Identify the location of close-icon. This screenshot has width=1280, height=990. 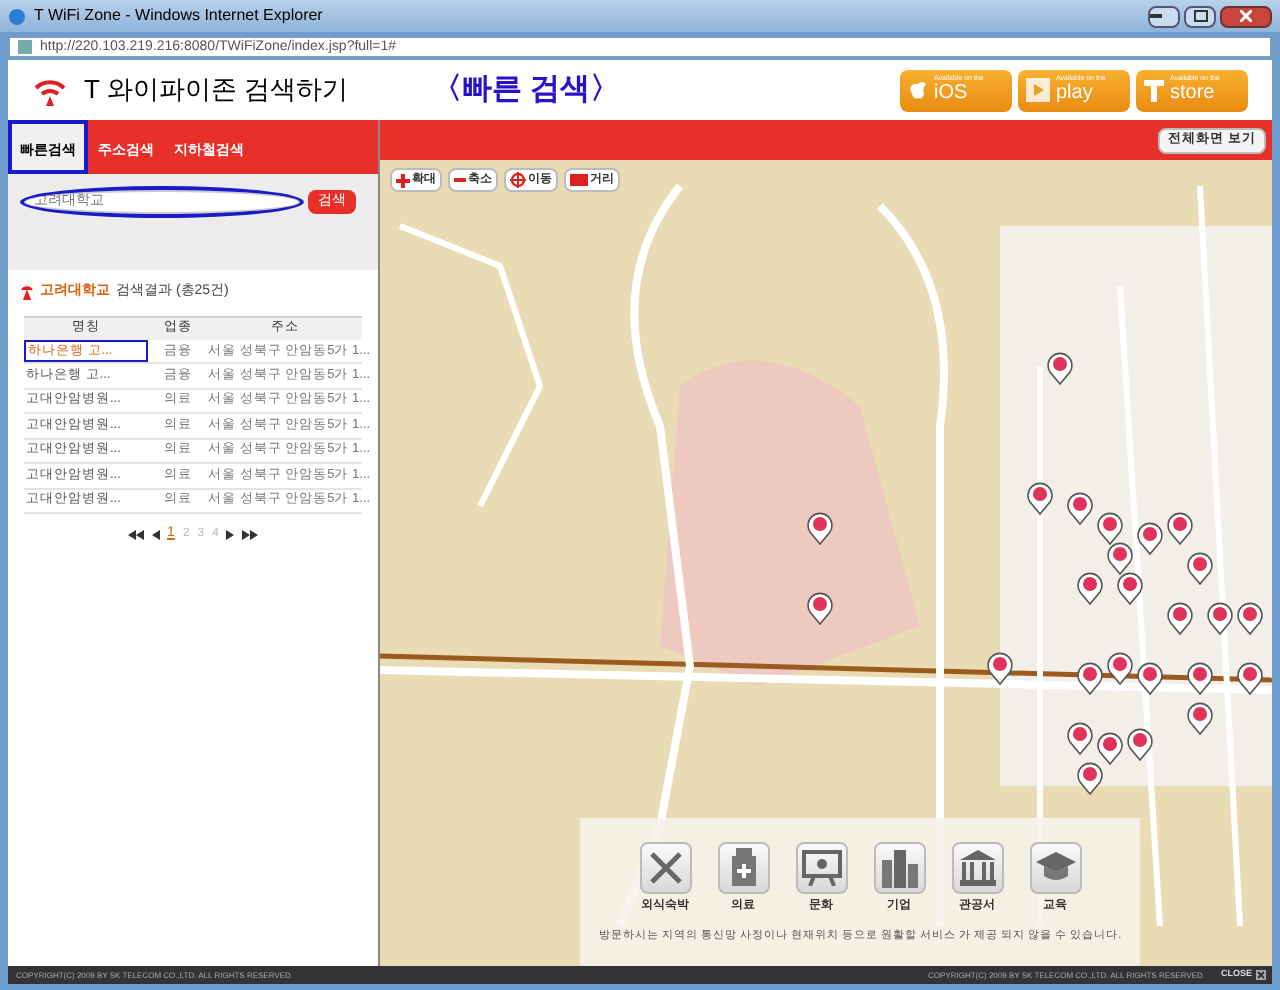
(1246, 16).